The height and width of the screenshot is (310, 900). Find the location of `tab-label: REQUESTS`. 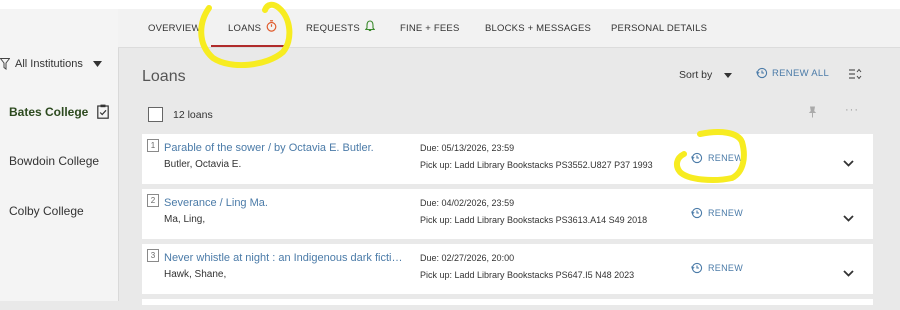

tab-label: REQUESTS is located at coordinates (333, 28).